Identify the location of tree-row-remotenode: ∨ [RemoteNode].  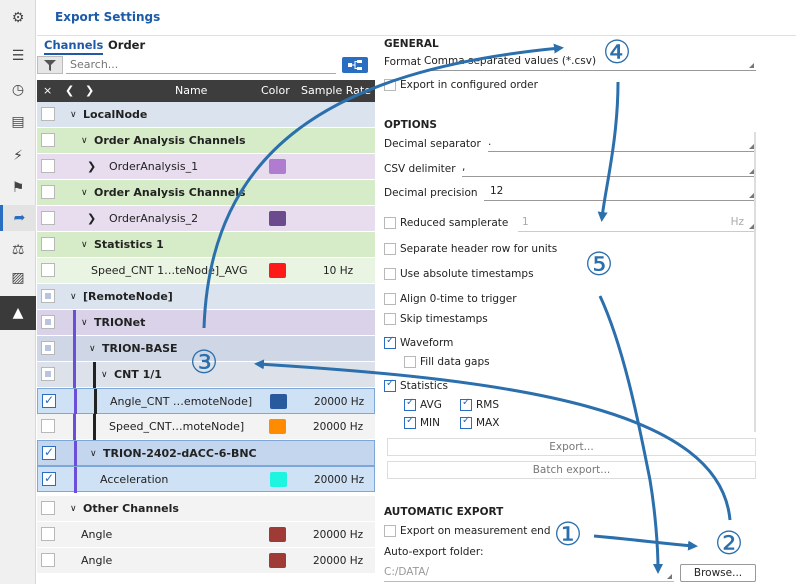
(206, 297).